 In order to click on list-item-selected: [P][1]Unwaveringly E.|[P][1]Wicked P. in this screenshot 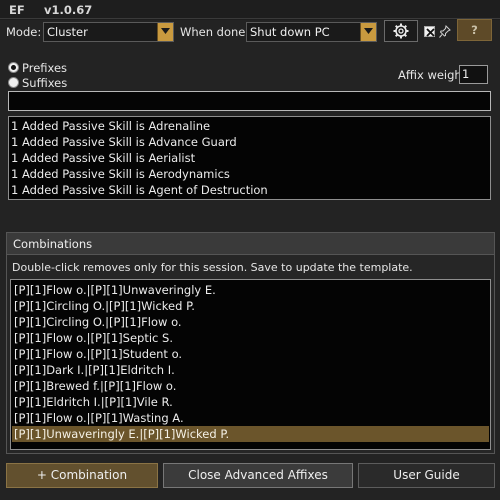, I will do `click(250, 434)`.